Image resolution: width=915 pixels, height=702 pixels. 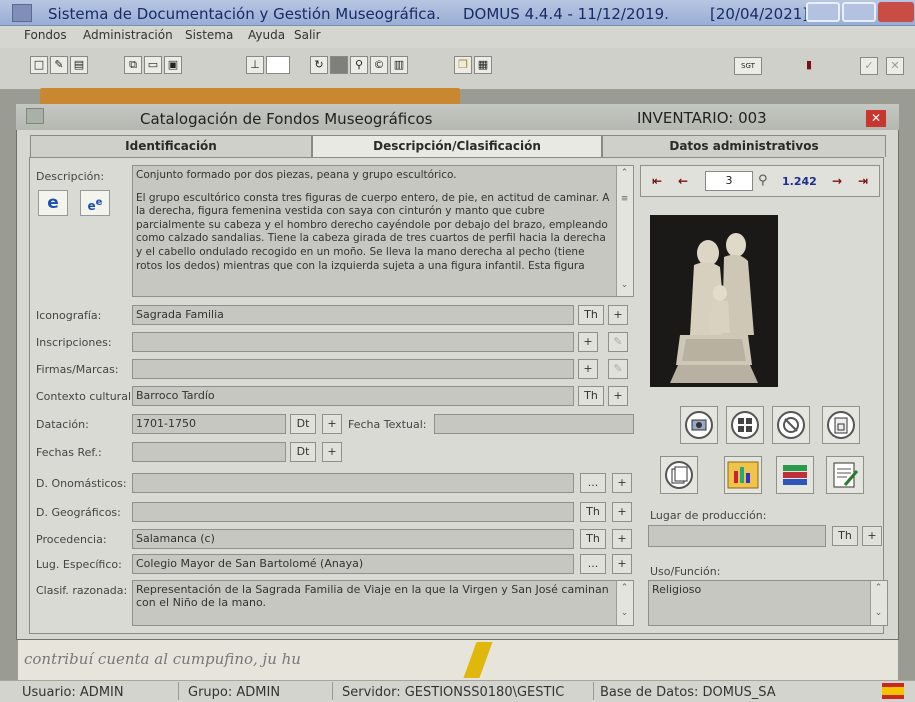 What do you see at coordinates (209, 452) in the screenshot?
I see `fechas-ref-field` at bounding box center [209, 452].